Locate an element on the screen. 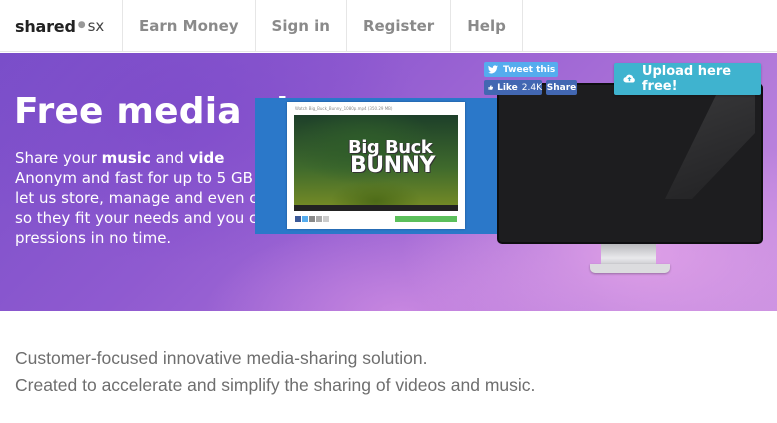  tweet-label: Tweet this is located at coordinates (529, 69).